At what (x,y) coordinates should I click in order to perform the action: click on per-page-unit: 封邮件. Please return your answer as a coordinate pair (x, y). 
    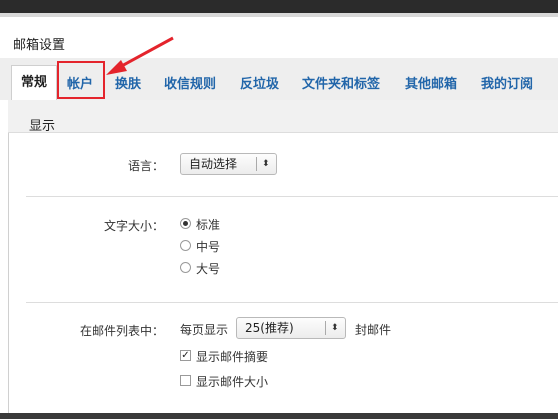
    Looking at the image, I should click on (373, 330).